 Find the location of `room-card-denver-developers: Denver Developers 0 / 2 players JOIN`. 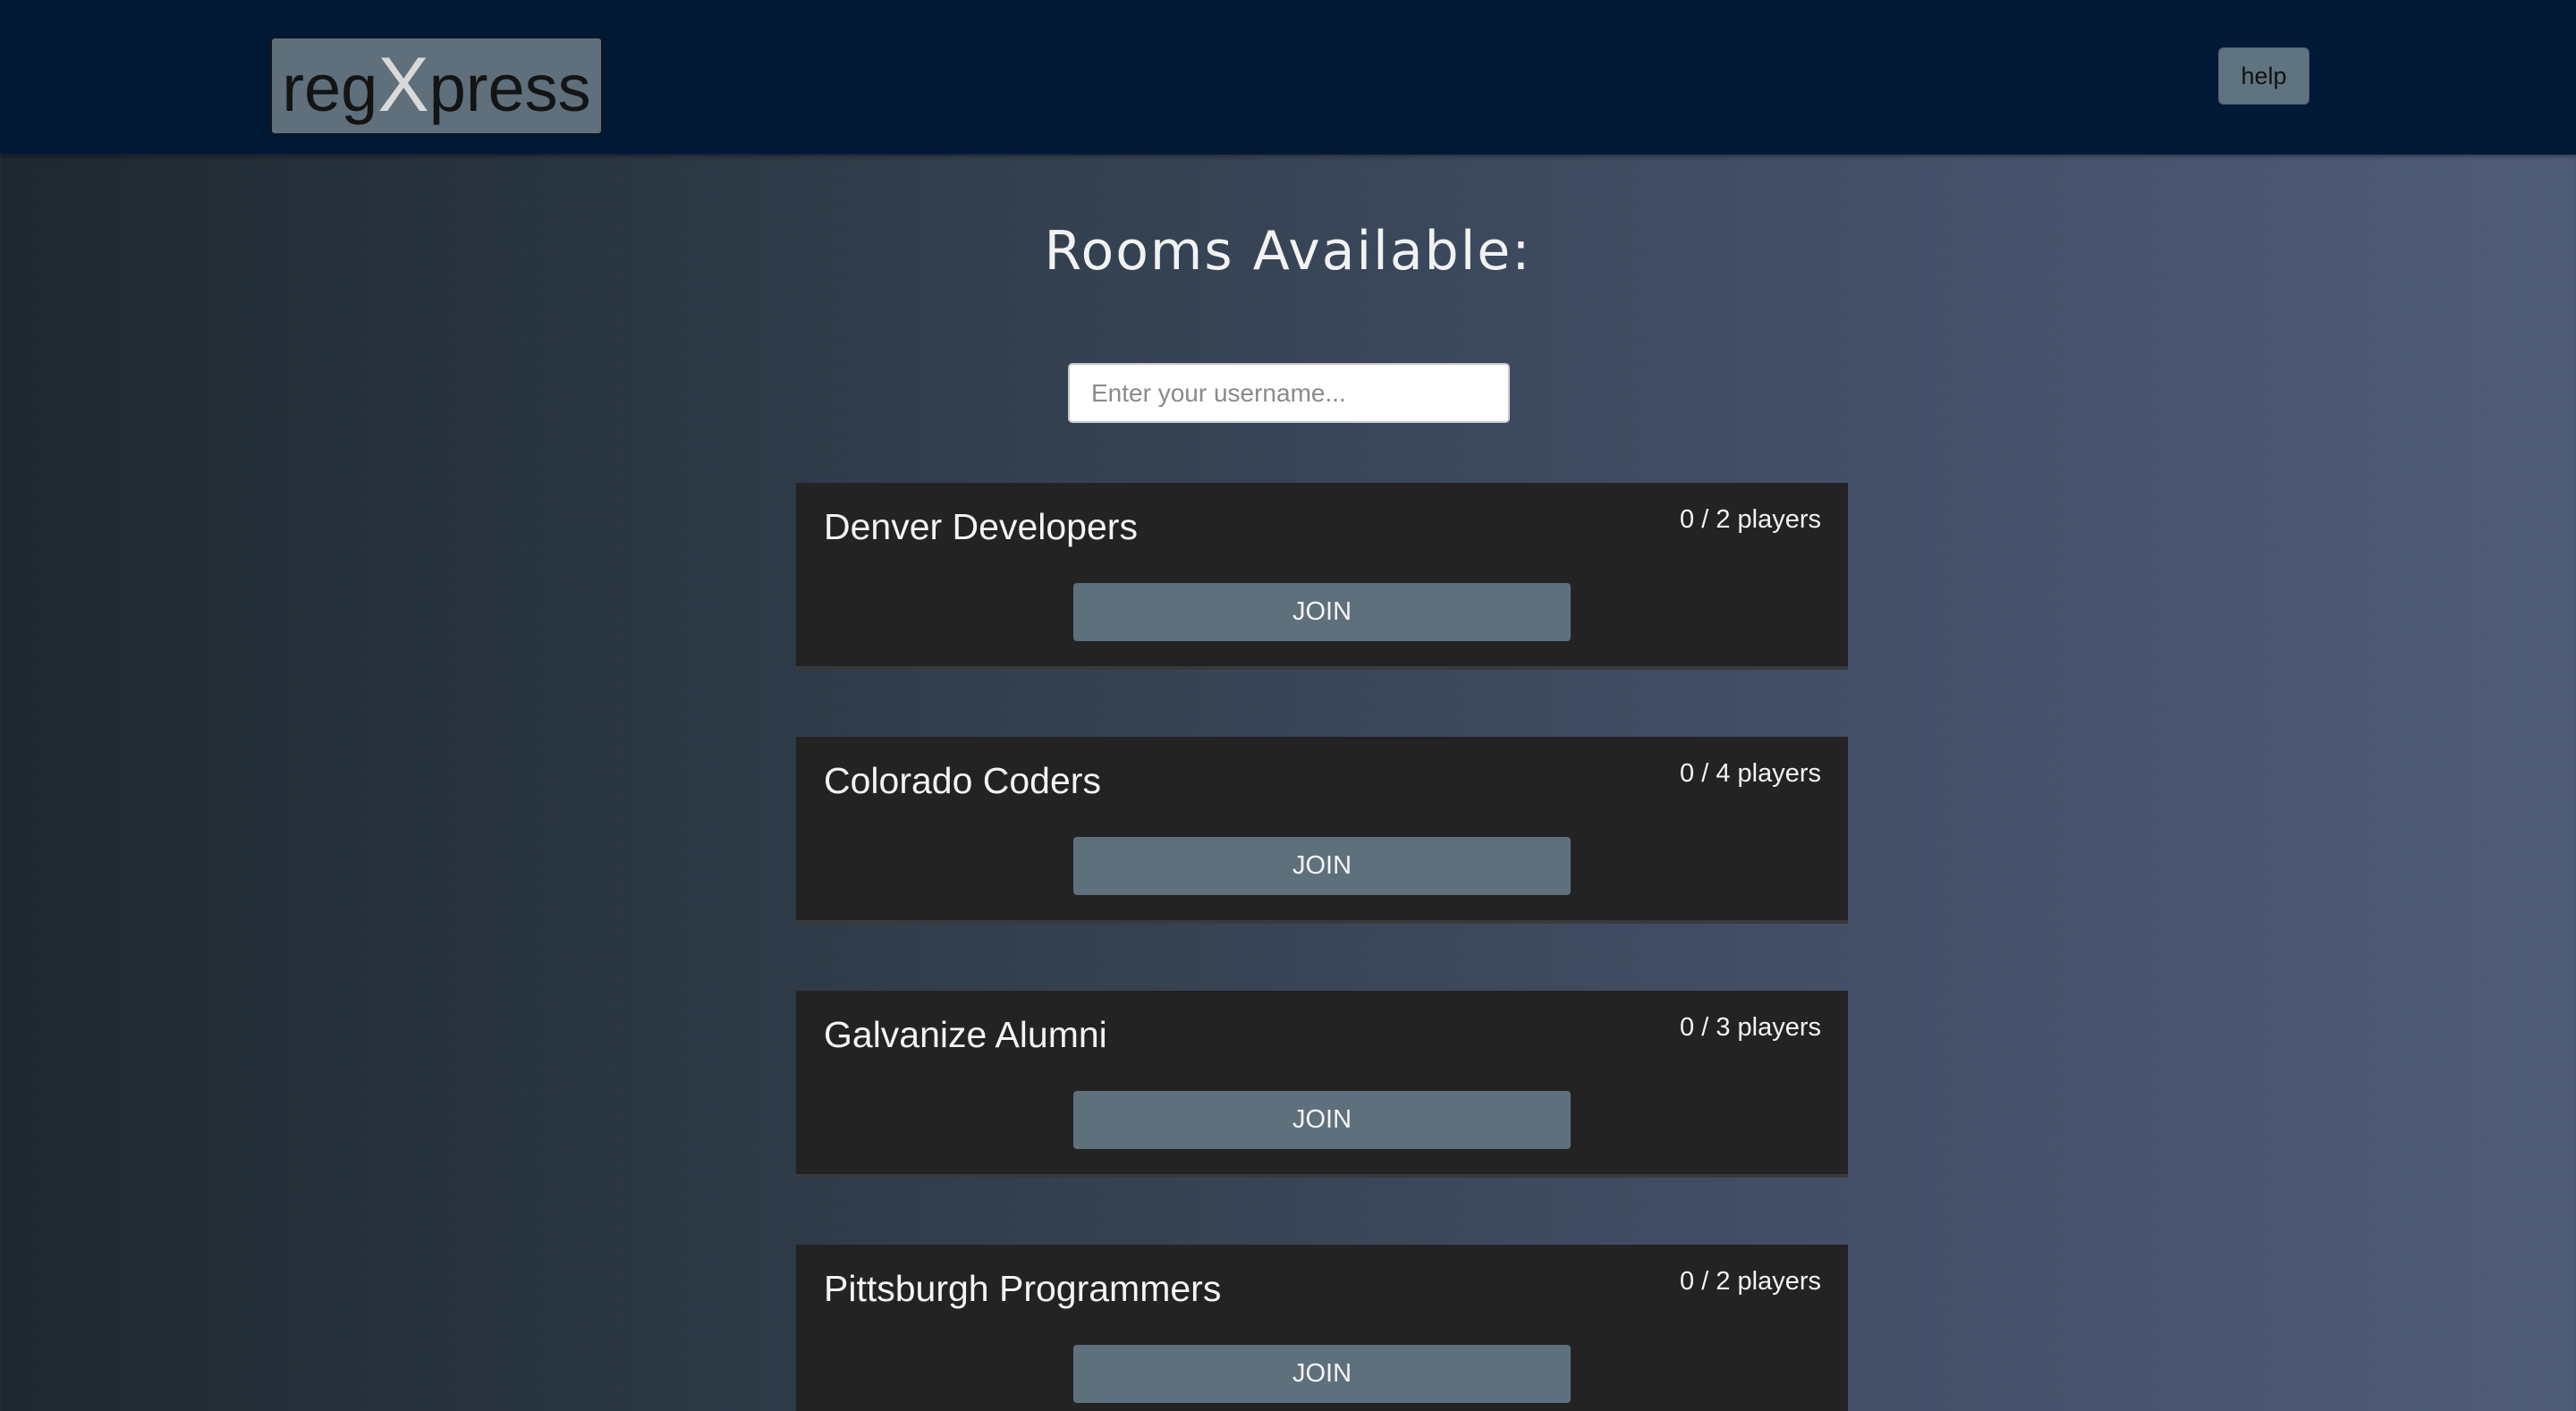

room-card-denver-developers: Denver Developers 0 / 2 players JOIN is located at coordinates (1322, 576).